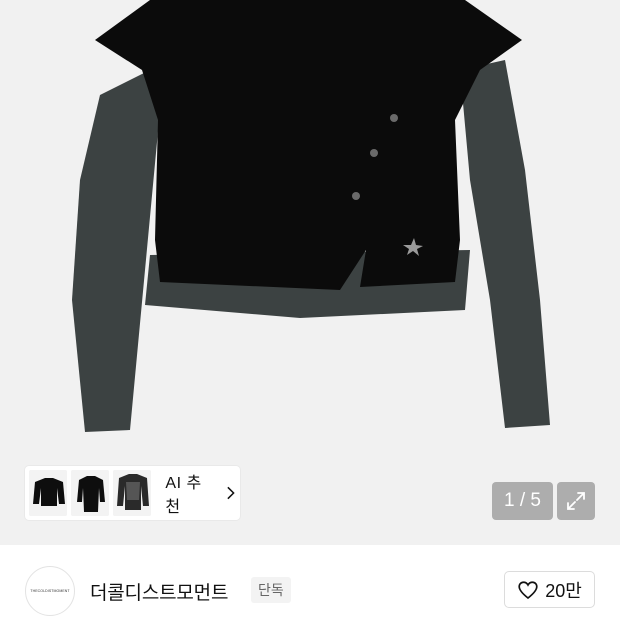 This screenshot has width=620, height=620. Describe the element at coordinates (183, 495) in the screenshot. I see `ai-recommend-label: AI 추천` at that location.